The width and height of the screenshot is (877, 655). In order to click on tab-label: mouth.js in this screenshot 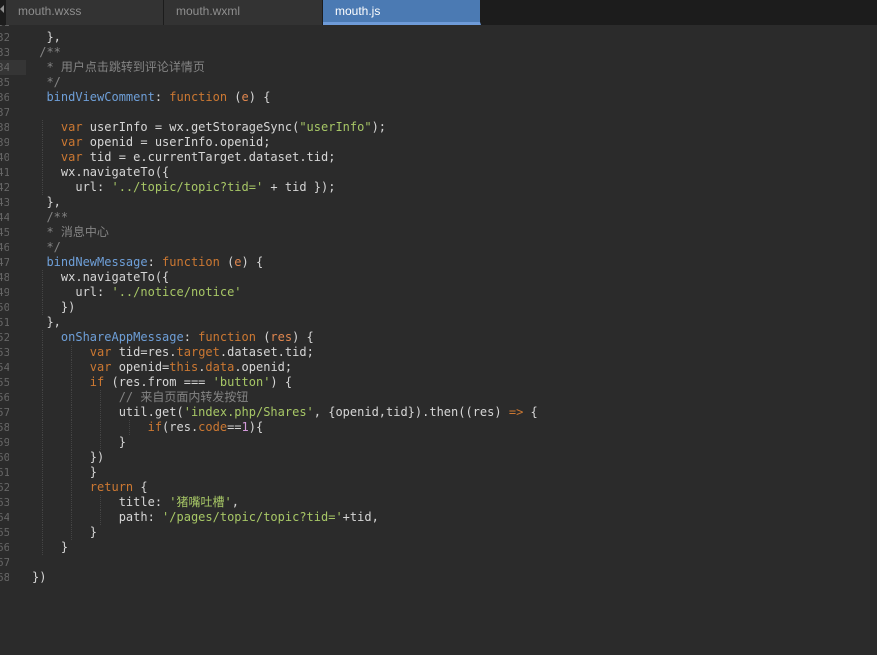, I will do `click(358, 11)`.